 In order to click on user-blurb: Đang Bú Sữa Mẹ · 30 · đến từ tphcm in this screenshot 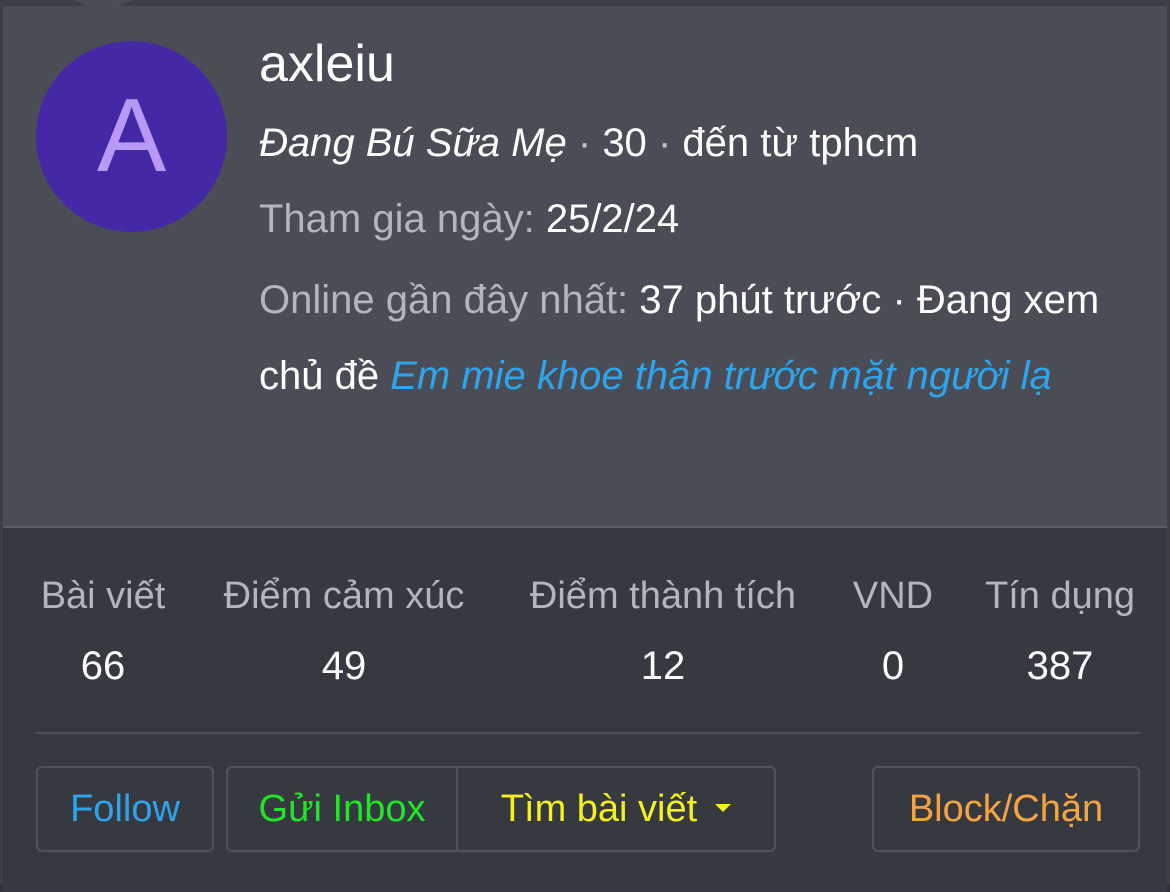, I will do `click(689, 143)`.